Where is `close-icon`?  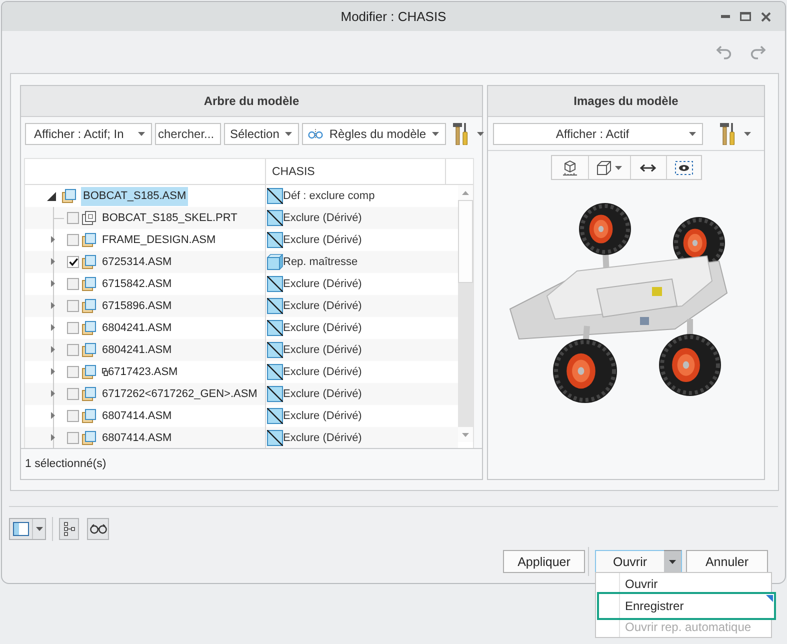
close-icon is located at coordinates (766, 17).